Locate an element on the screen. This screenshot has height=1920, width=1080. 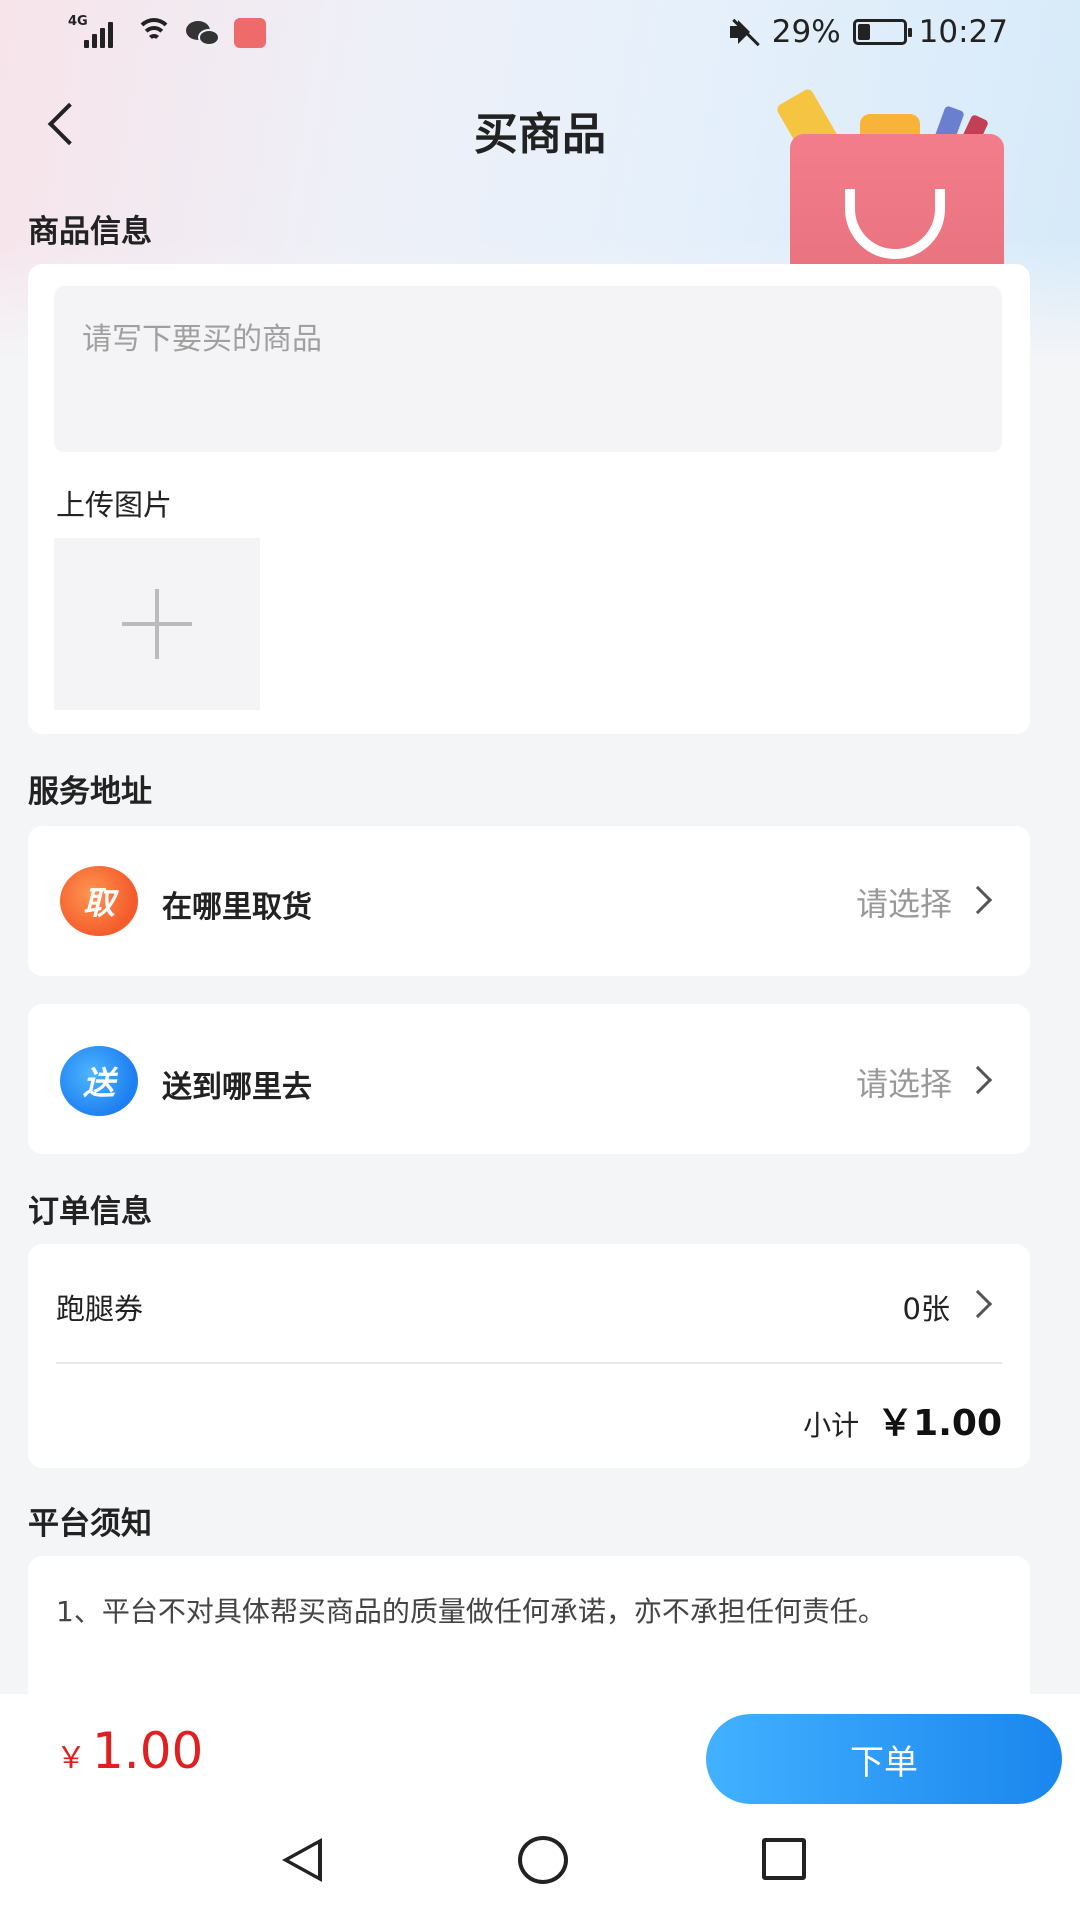
pickup-label: 在哪里取货 is located at coordinates (237, 907).